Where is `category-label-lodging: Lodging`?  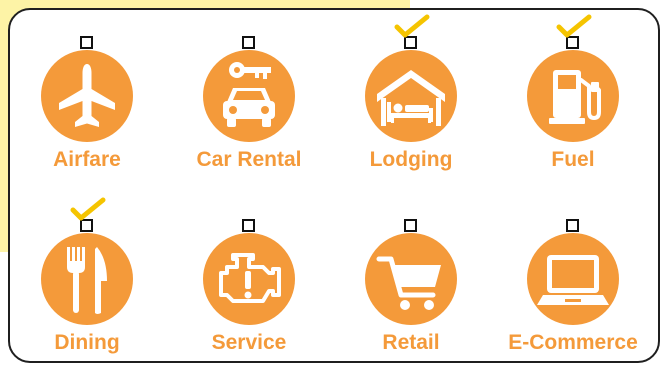 category-label-lodging: Lodging is located at coordinates (411, 159).